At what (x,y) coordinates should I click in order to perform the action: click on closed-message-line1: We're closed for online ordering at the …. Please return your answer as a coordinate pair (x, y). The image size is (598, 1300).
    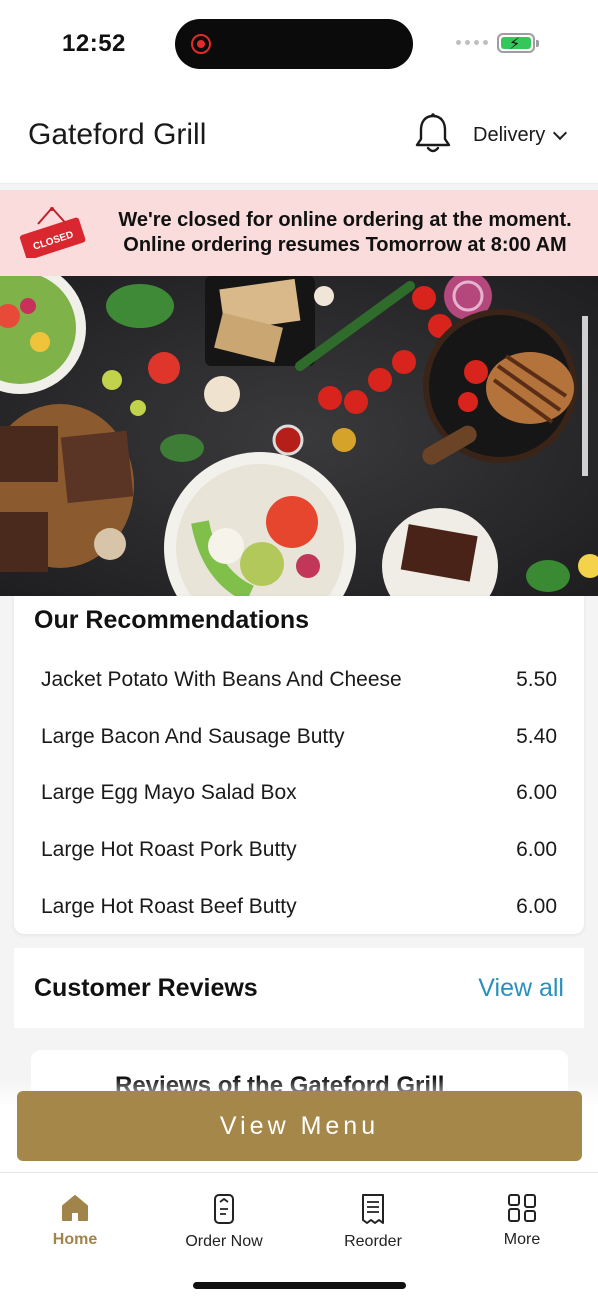
    Looking at the image, I should click on (345, 220).